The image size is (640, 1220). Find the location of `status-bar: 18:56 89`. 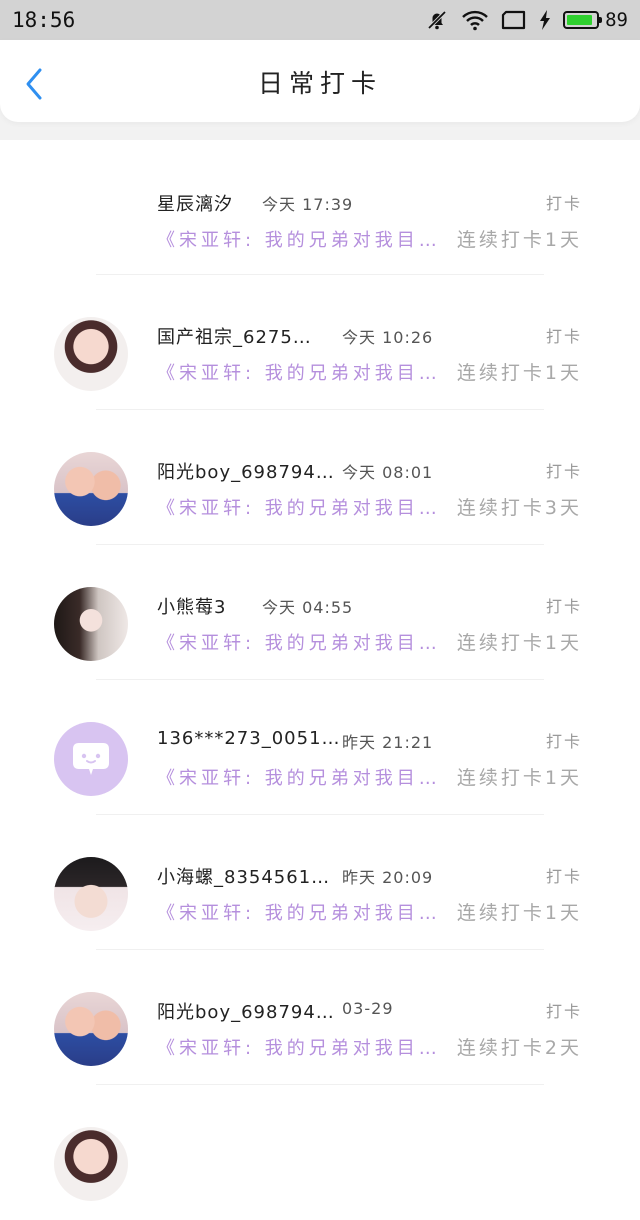

status-bar: 18:56 89 is located at coordinates (320, 20).